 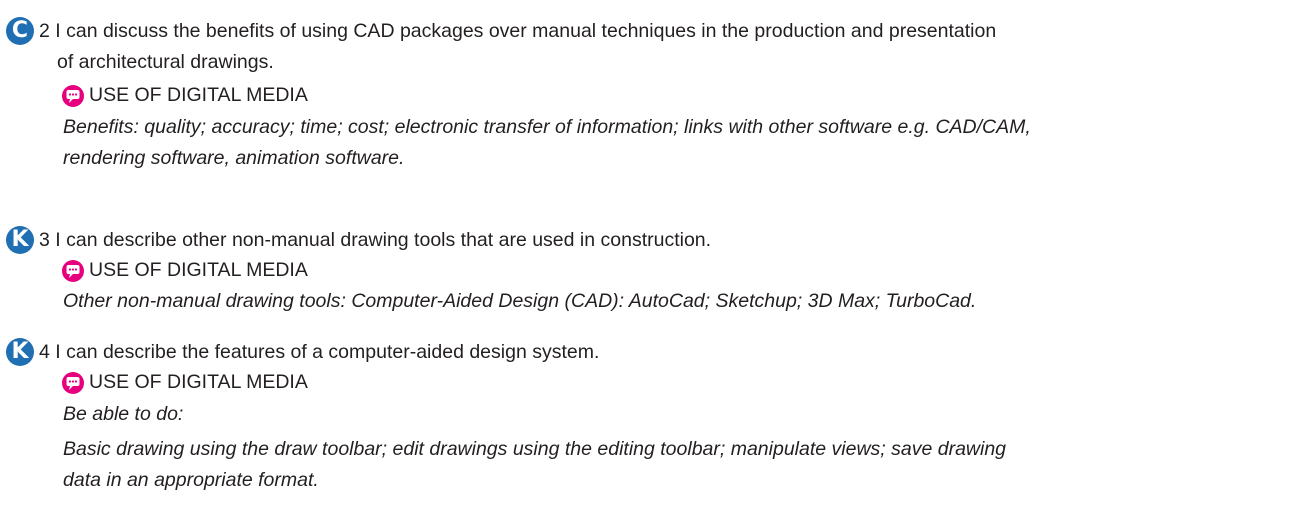 What do you see at coordinates (191, 480) in the screenshot?
I see `outcome-note: data in an appropriate format.` at bounding box center [191, 480].